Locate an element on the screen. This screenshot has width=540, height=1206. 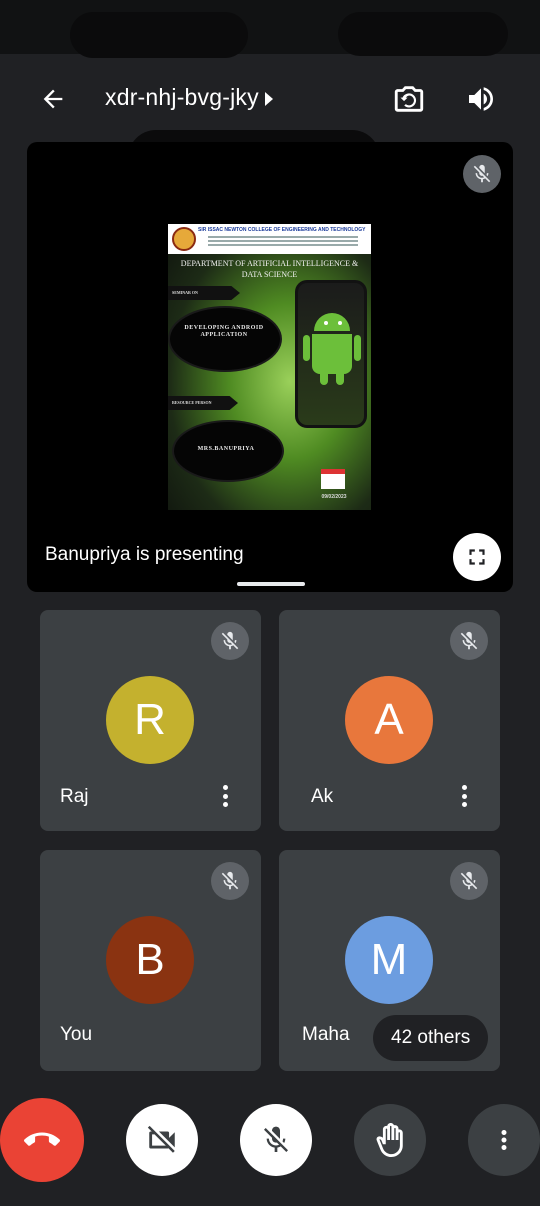
more-vert-icon is located at coordinates (504, 1140).